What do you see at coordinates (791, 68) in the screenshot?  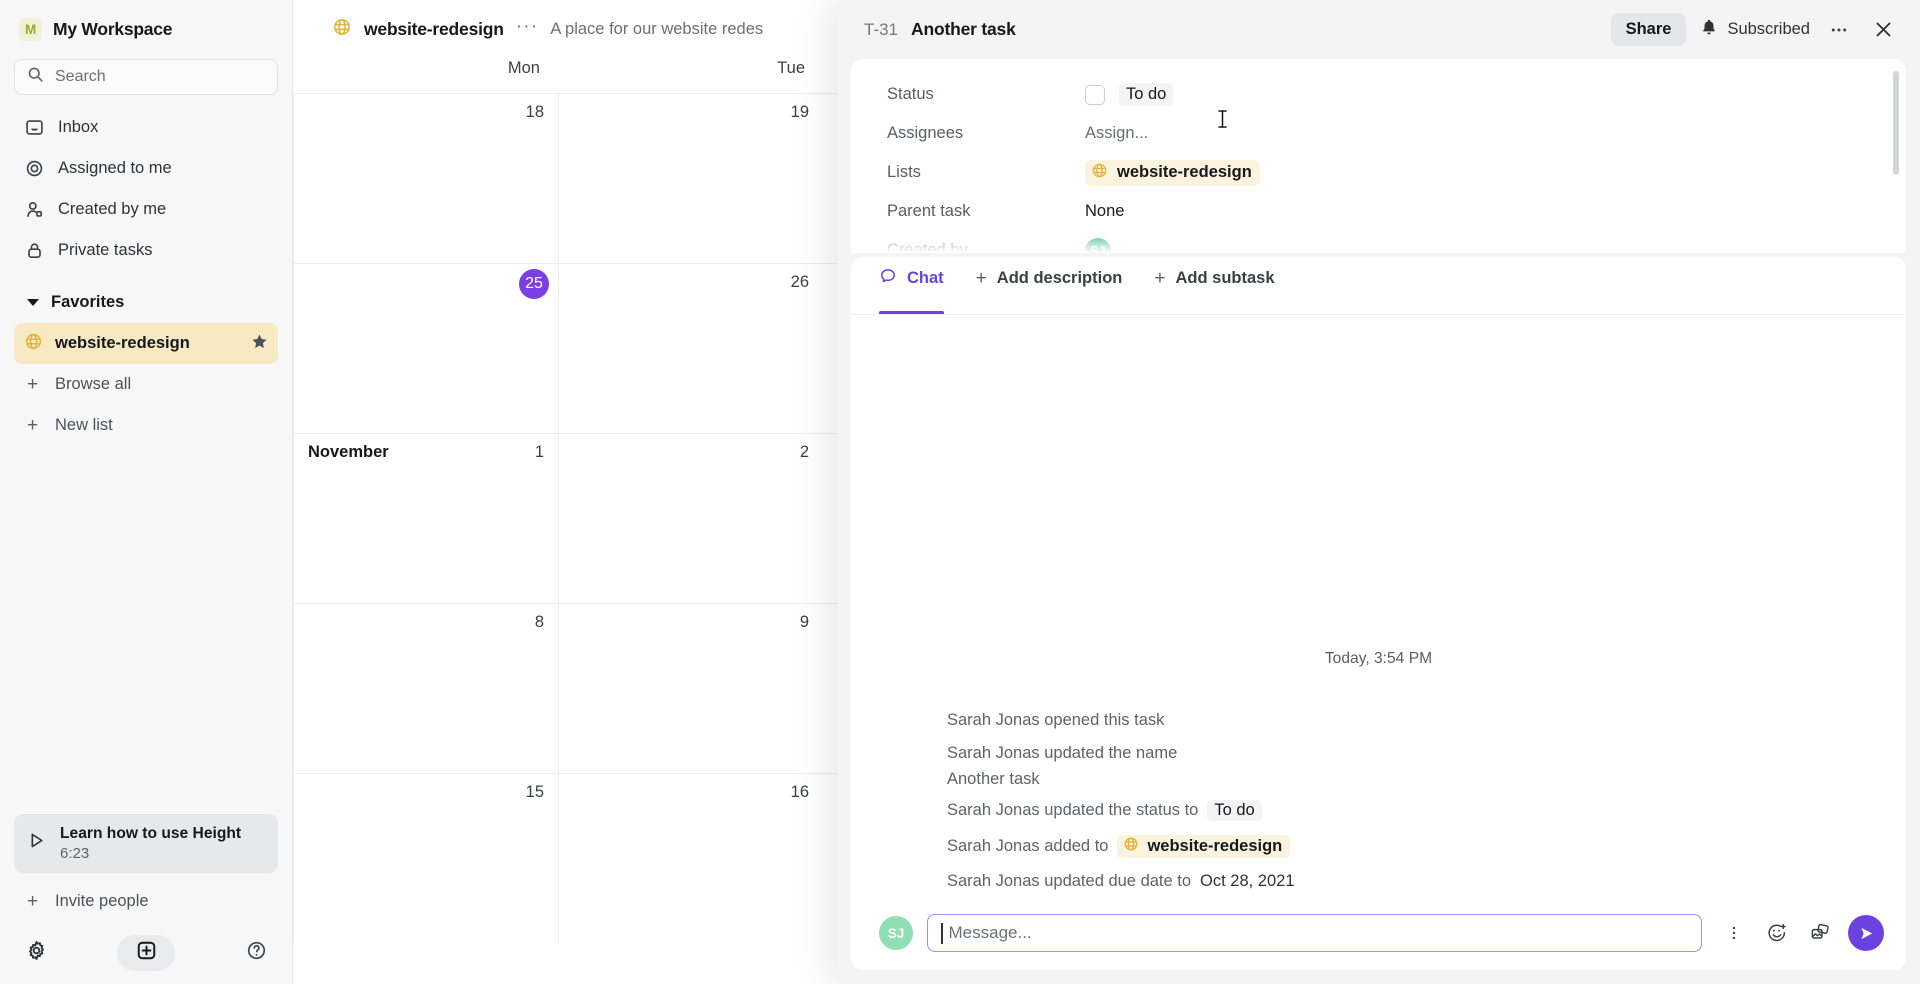 I see `weekday-label: Tue` at bounding box center [791, 68].